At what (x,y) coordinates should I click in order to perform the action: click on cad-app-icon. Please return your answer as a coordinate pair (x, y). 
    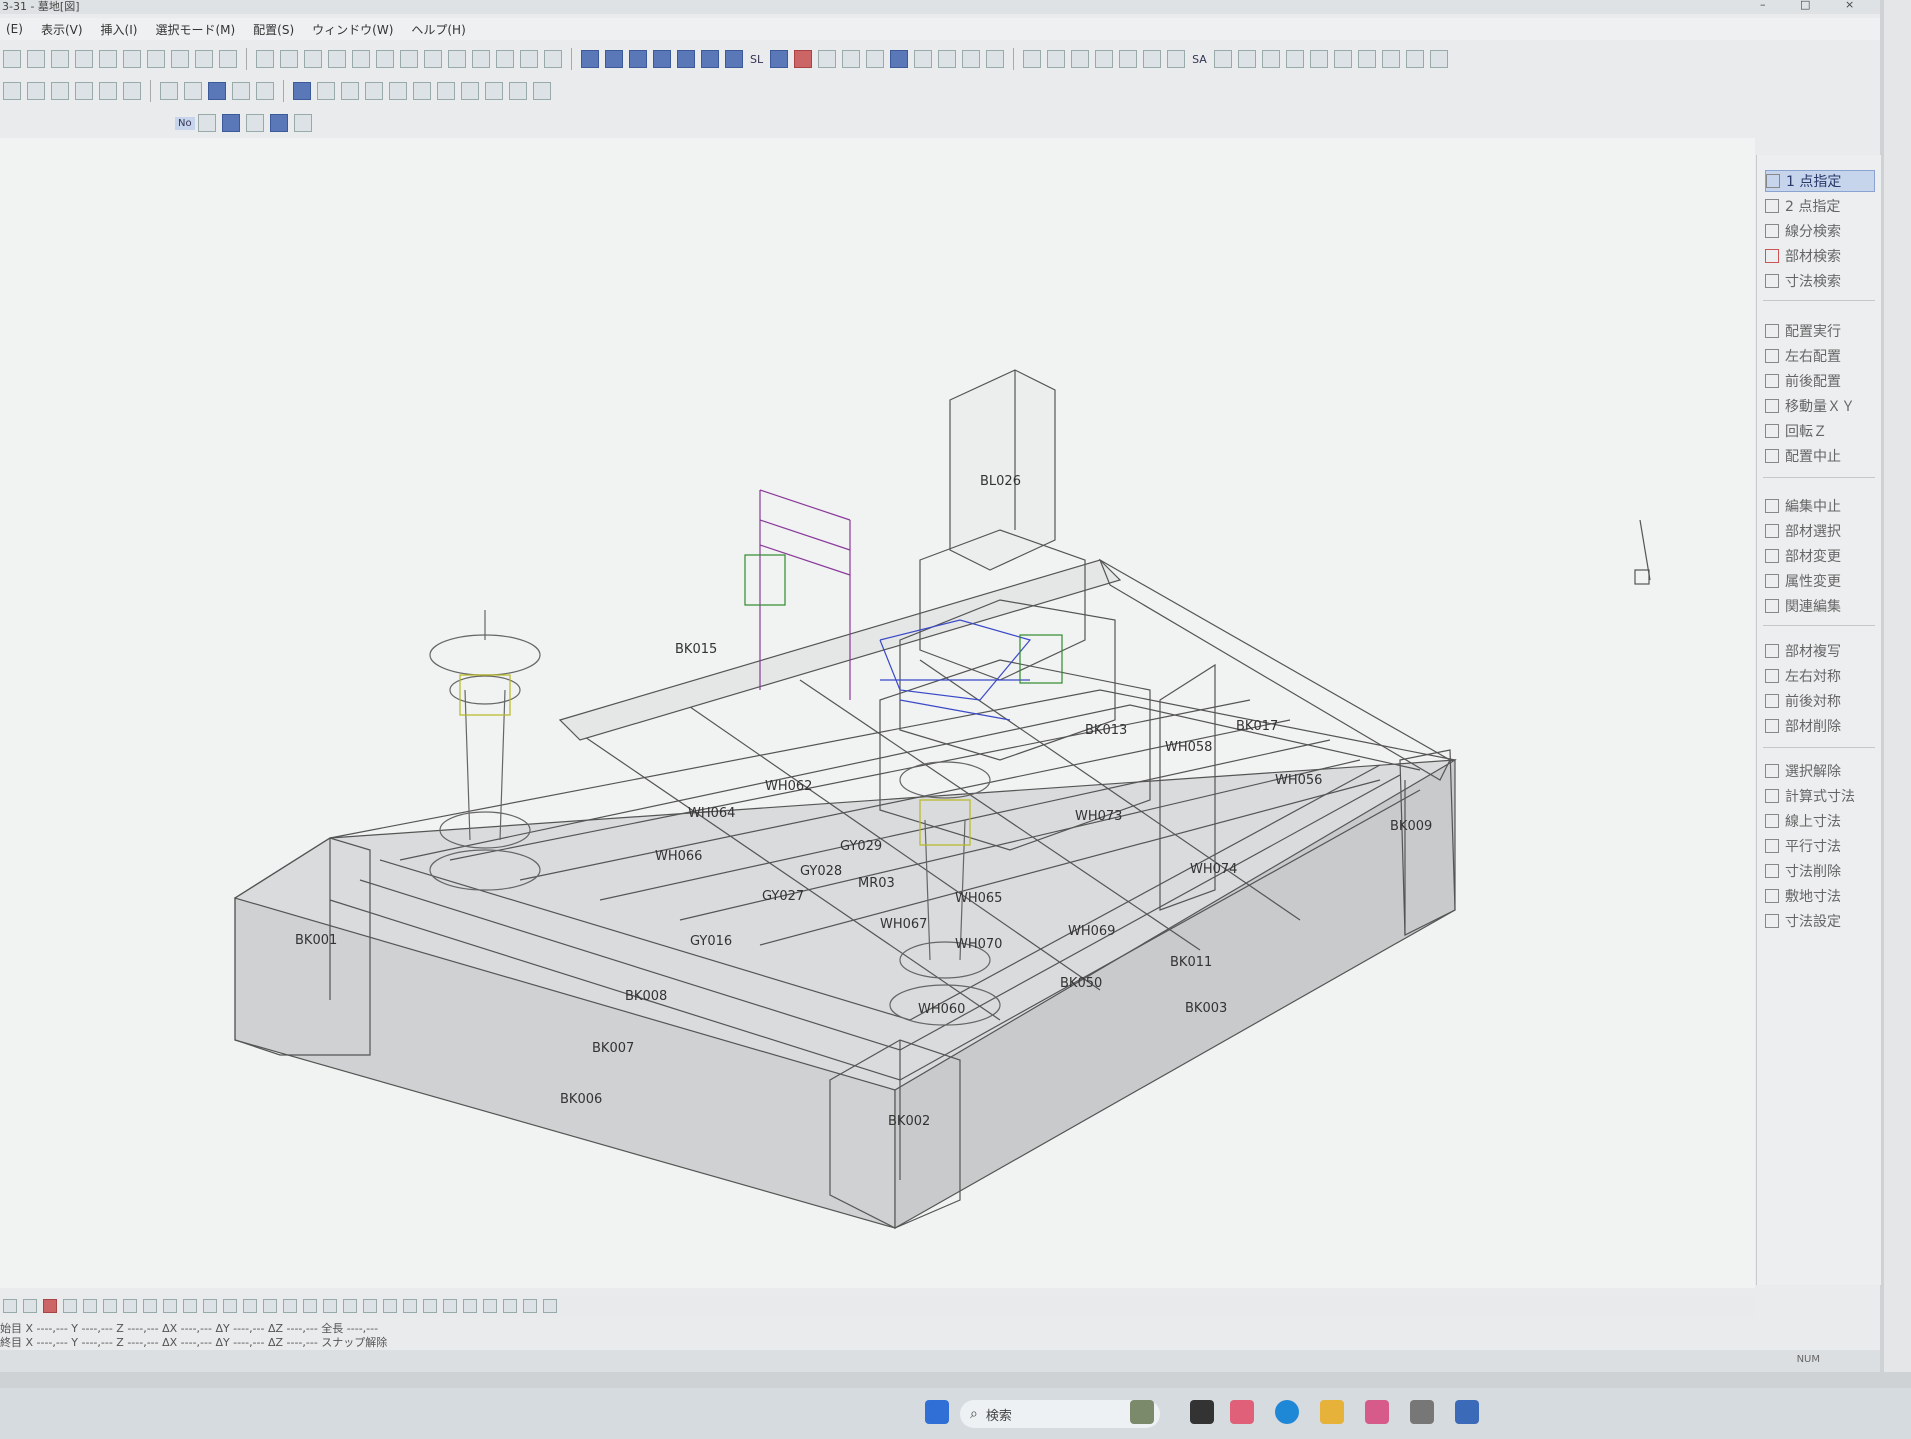
    Looking at the image, I should click on (1467, 1412).